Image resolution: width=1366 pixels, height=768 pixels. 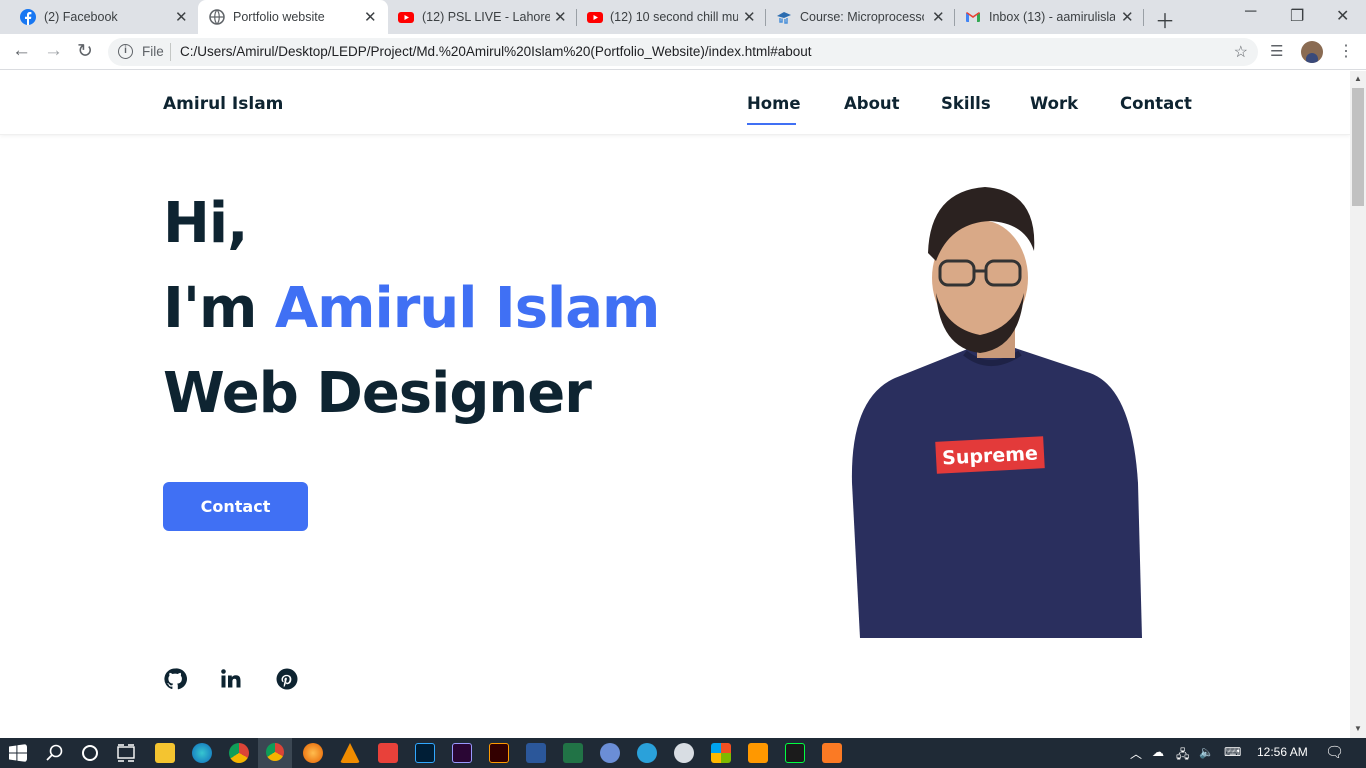 What do you see at coordinates (536, 753) in the screenshot?
I see `word-icon` at bounding box center [536, 753].